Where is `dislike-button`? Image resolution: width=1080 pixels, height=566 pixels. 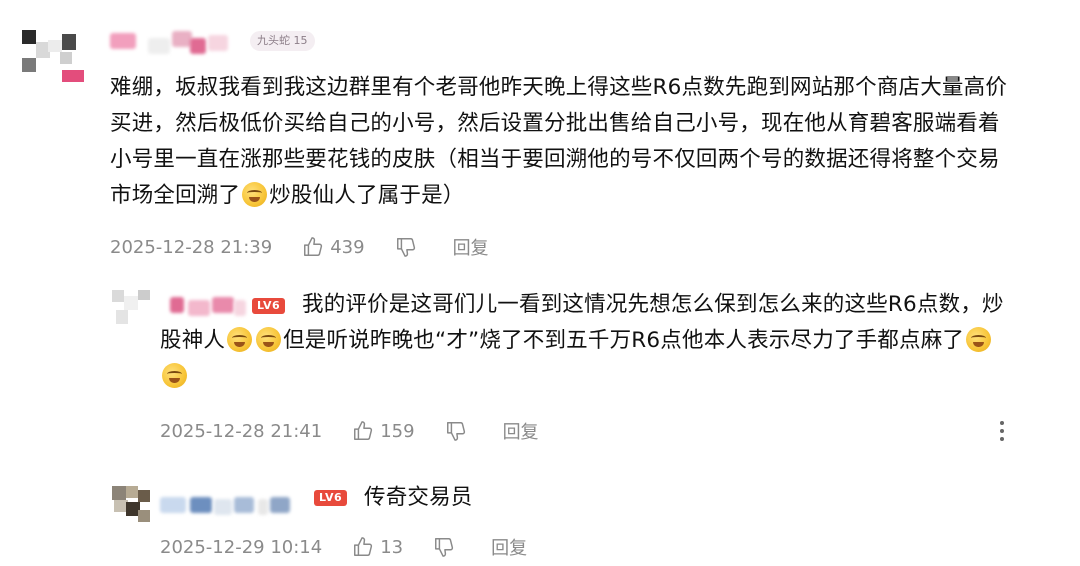 dislike-button is located at coordinates (447, 547).